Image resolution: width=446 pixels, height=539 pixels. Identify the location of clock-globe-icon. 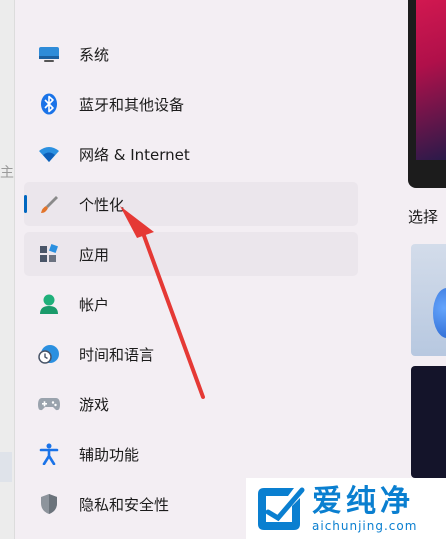
(49, 354).